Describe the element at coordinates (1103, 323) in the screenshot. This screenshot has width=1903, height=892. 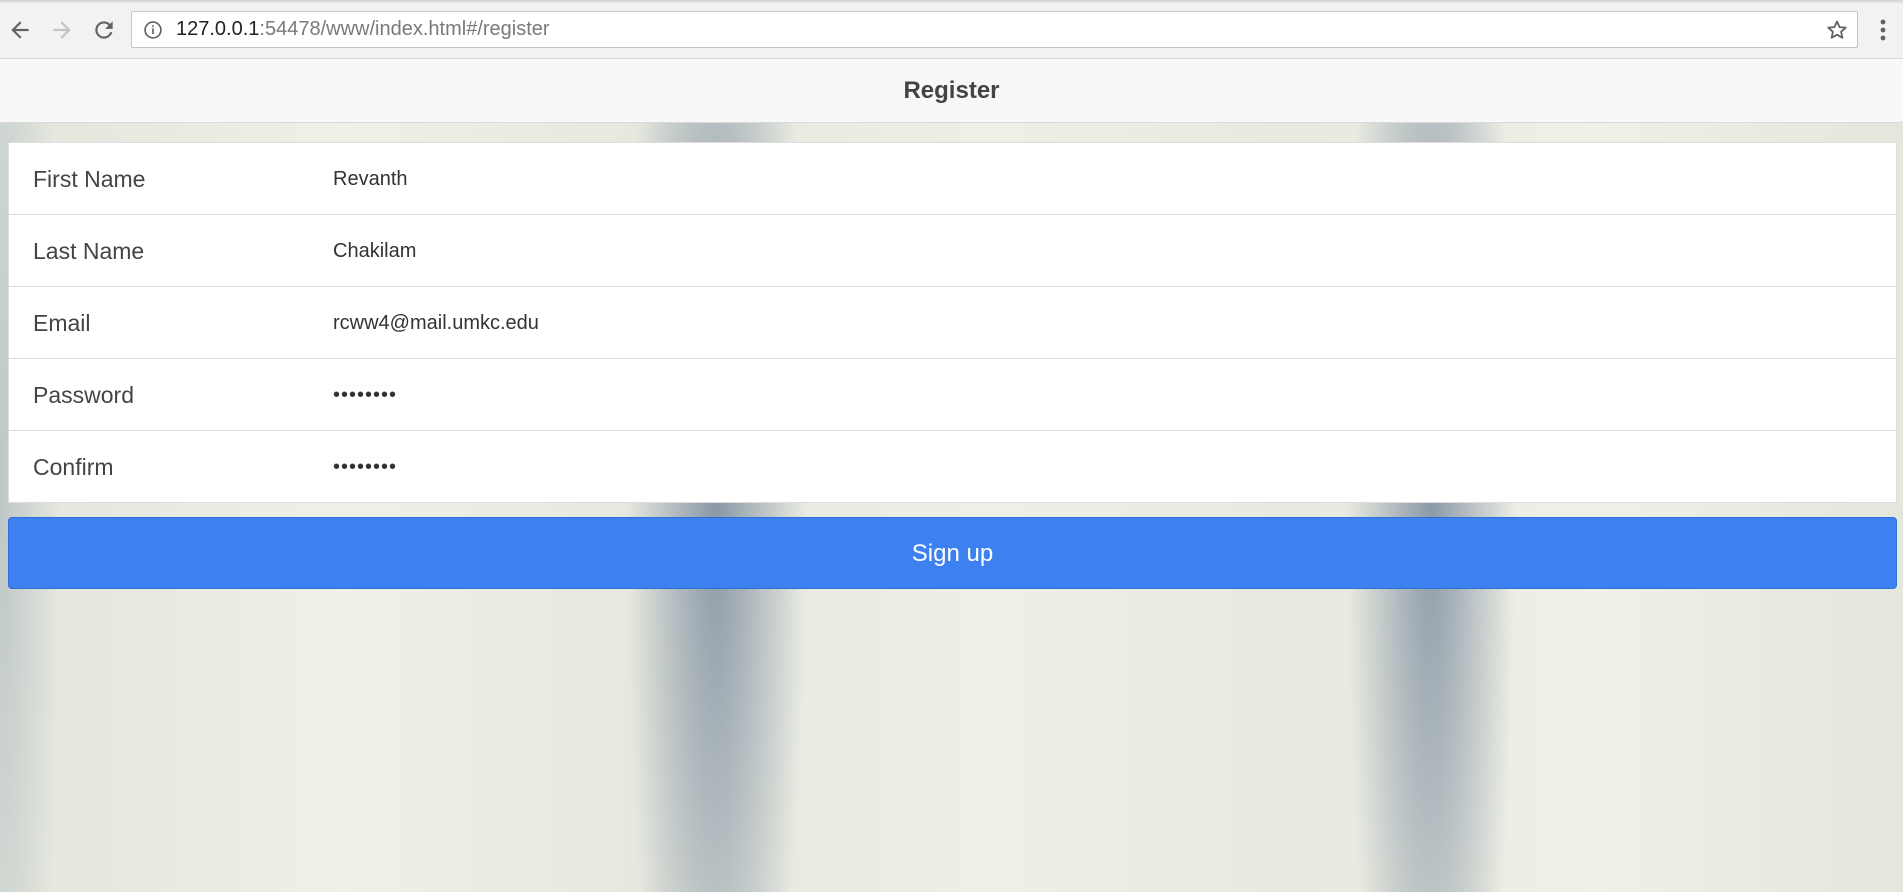
I see `email-input` at that location.